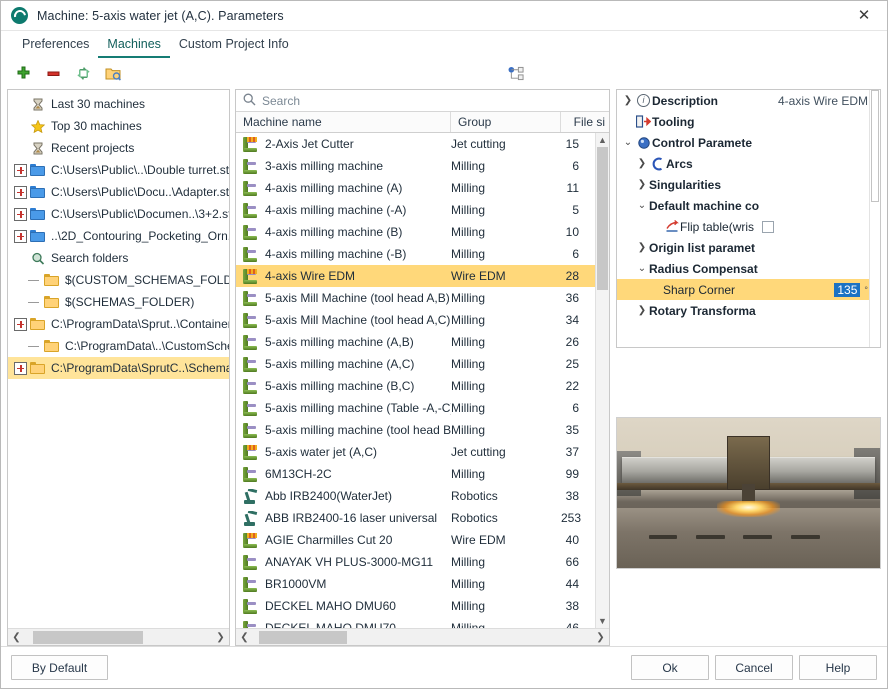  I want to click on table-row: 4-axis milling machine (B) Milling 10, so click(422, 232).